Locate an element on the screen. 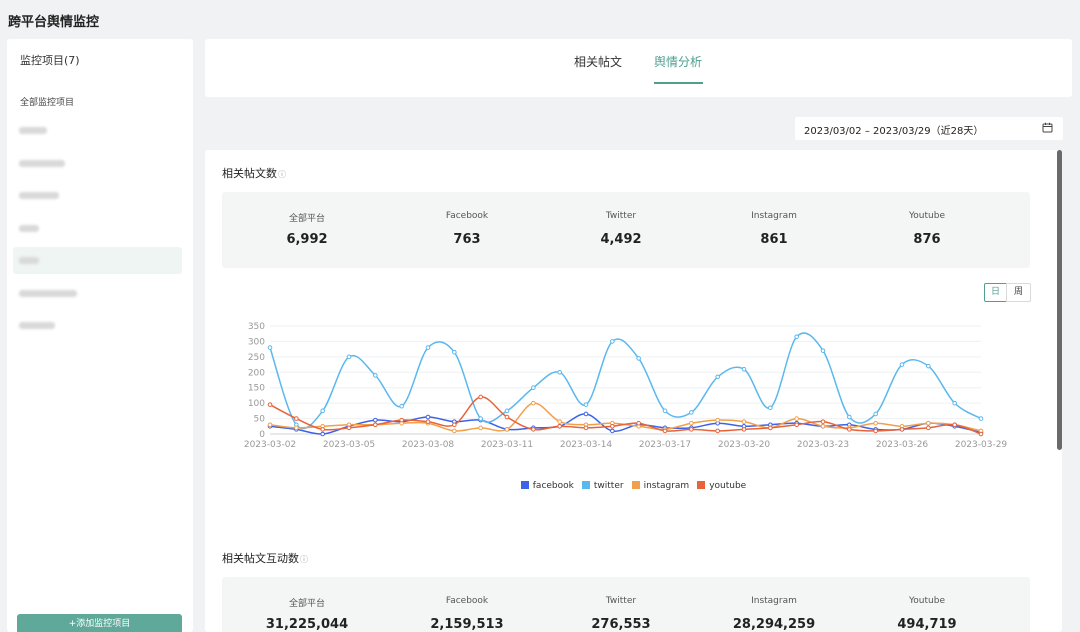 This screenshot has width=1080, height=632. x-tick-label: 2023-03-23 is located at coordinates (823, 445).